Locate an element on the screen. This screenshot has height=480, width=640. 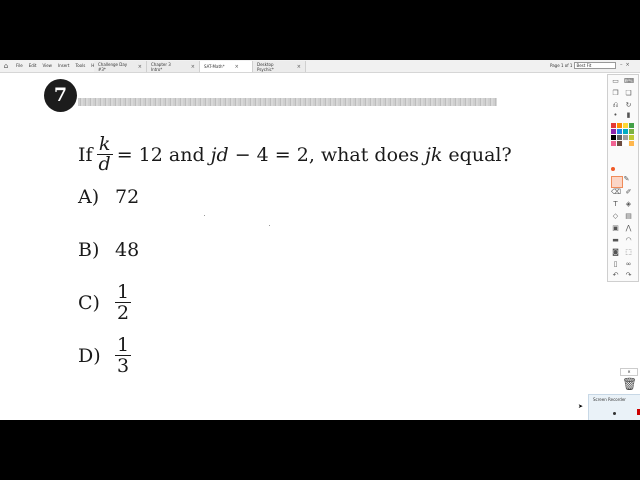
fill-icon: ◈ is located at coordinates (628, 204).